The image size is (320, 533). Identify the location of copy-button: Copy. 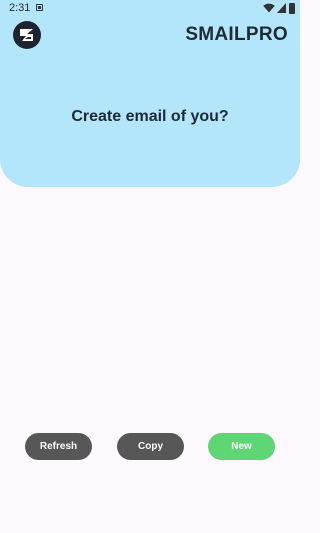
(150, 446).